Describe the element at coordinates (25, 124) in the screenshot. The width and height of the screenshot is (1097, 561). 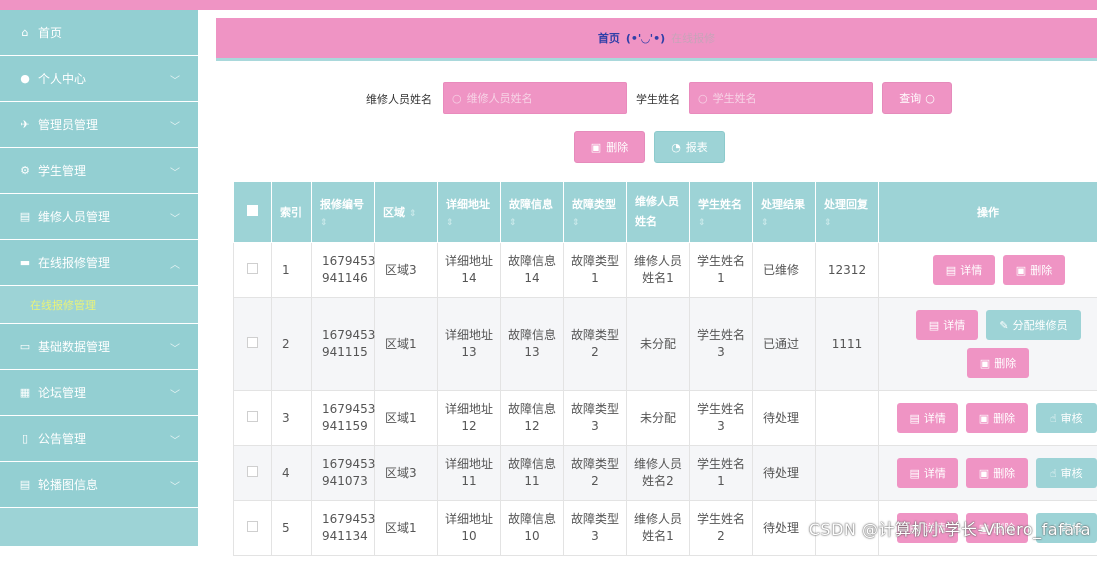
I see `send-icon: ✈` at that location.